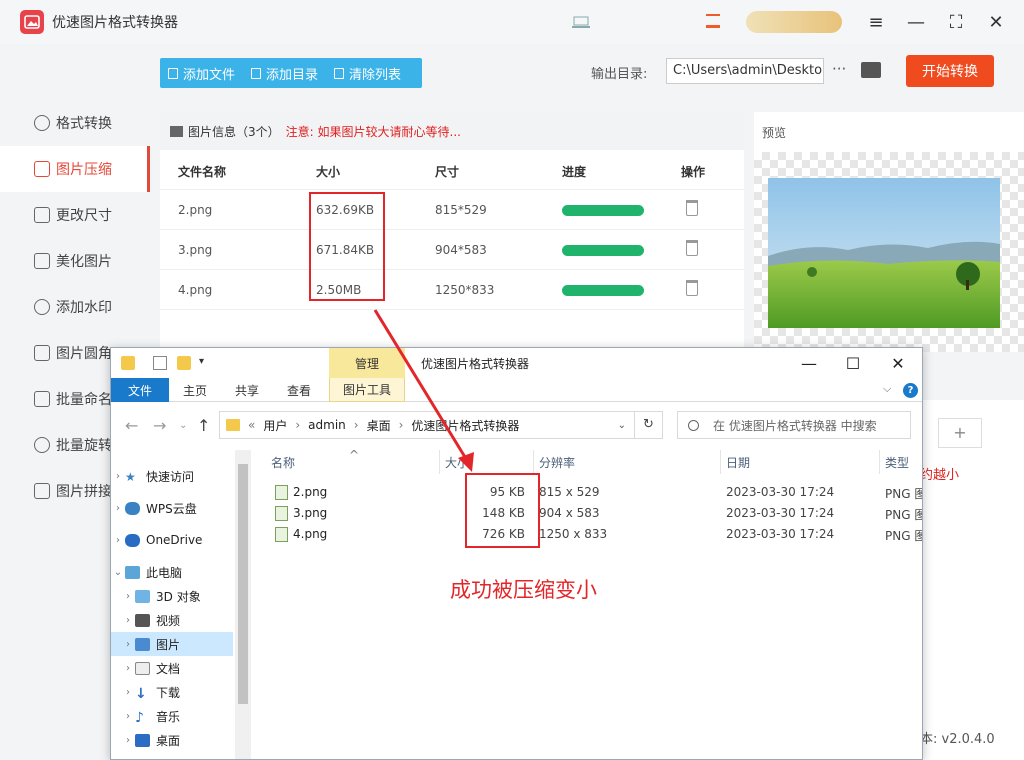 This screenshot has height=760, width=1024. What do you see at coordinates (871, 70) in the screenshot?
I see `open-folder-icon` at bounding box center [871, 70].